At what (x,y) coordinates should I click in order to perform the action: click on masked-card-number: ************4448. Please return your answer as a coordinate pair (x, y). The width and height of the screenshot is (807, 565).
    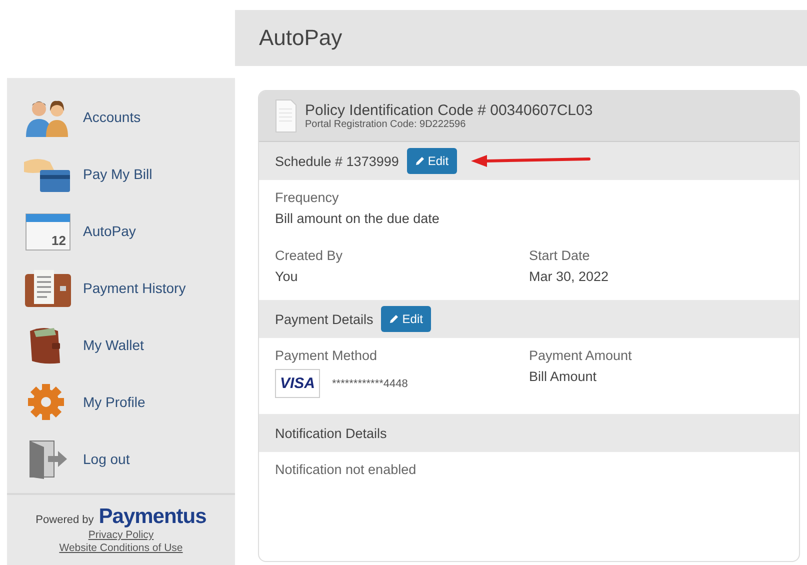
    Looking at the image, I should click on (370, 384).